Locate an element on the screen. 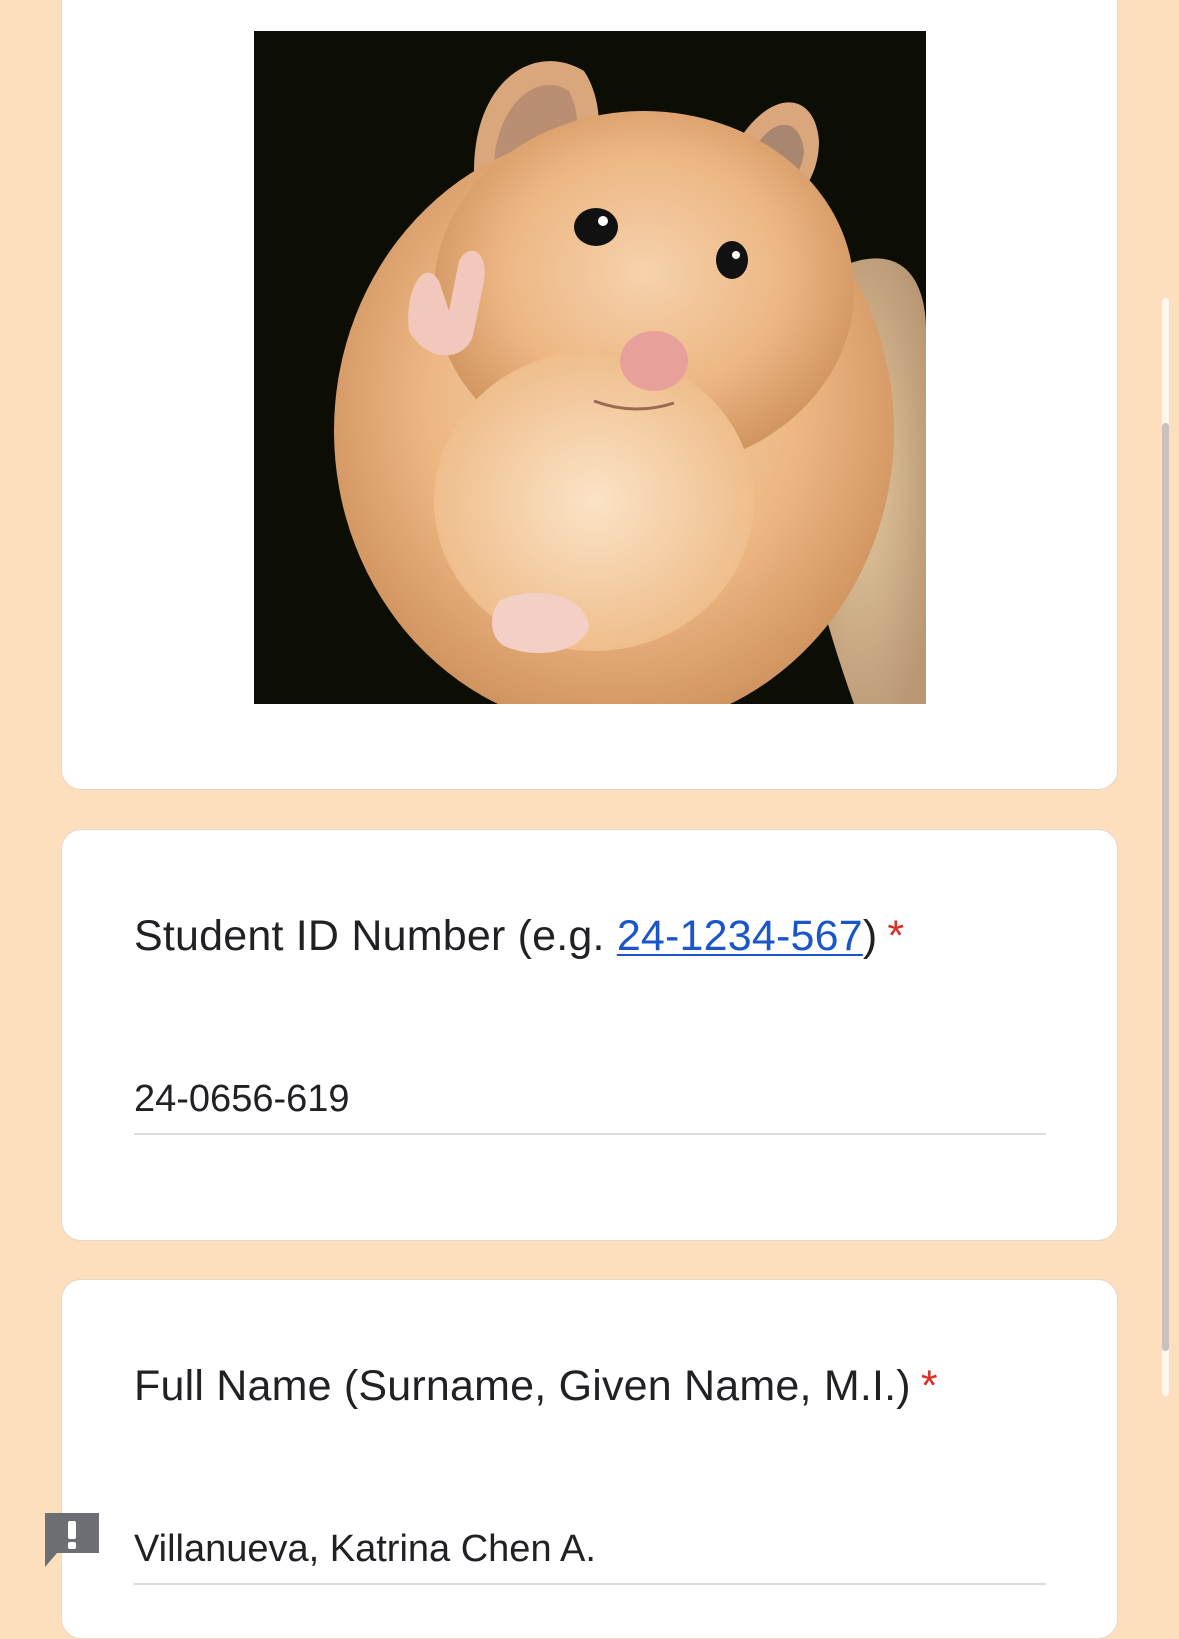 The width and height of the screenshot is (1179, 1639). scrollbar-thumb is located at coordinates (1165, 887).